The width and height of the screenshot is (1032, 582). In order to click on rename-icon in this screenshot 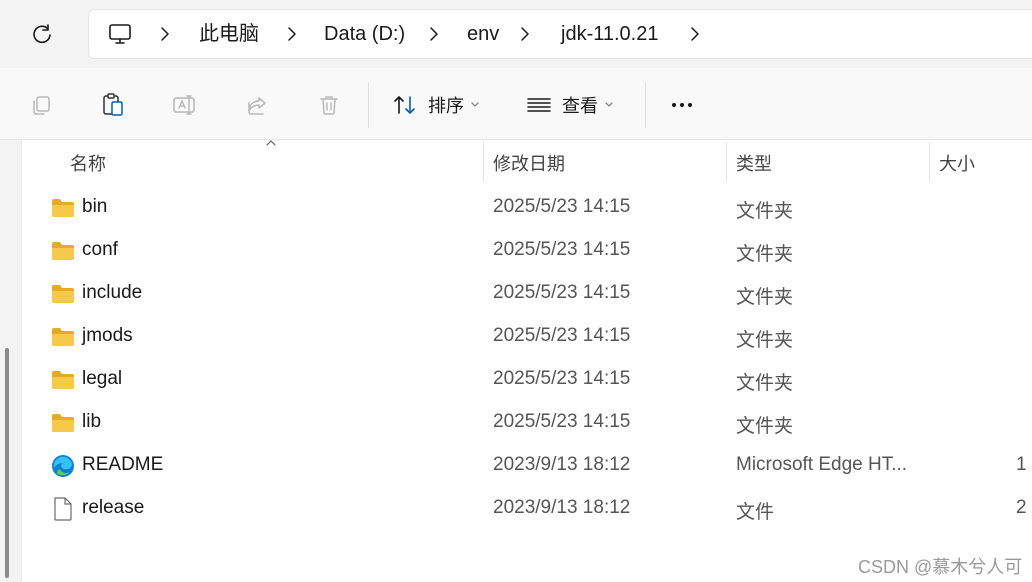, I will do `click(185, 105)`.